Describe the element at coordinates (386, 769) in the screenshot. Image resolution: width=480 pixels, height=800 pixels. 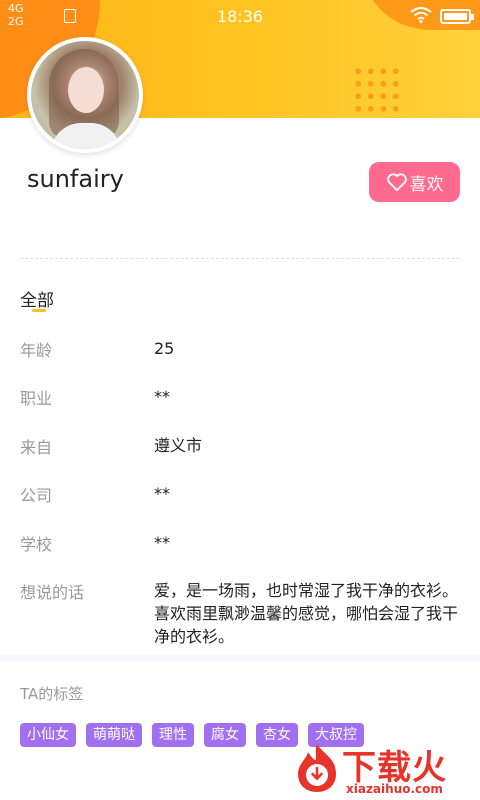
I see `watermark: 下载火 xiazaihuo.com` at that location.